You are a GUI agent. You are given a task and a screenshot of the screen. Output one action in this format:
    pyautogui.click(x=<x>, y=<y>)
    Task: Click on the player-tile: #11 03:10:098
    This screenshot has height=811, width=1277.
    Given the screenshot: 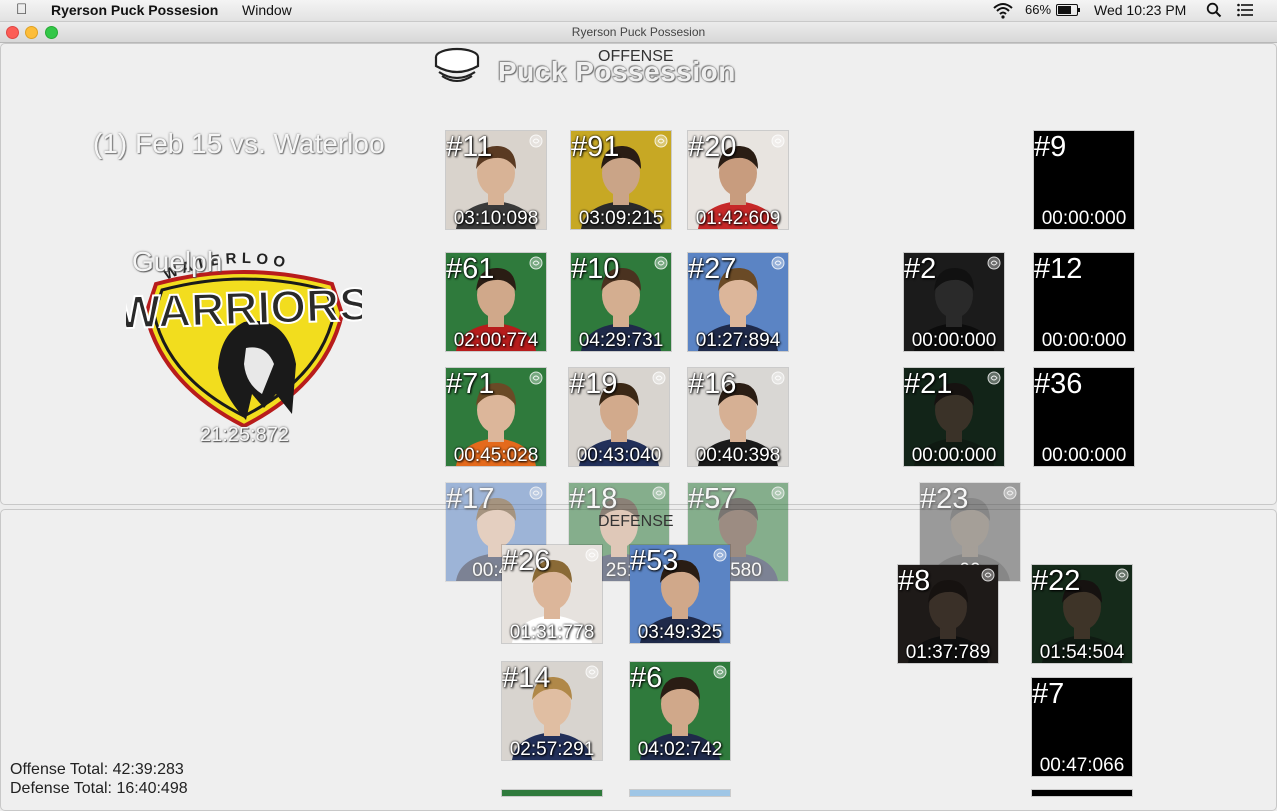 What is the action you would take?
    pyautogui.click(x=496, y=180)
    